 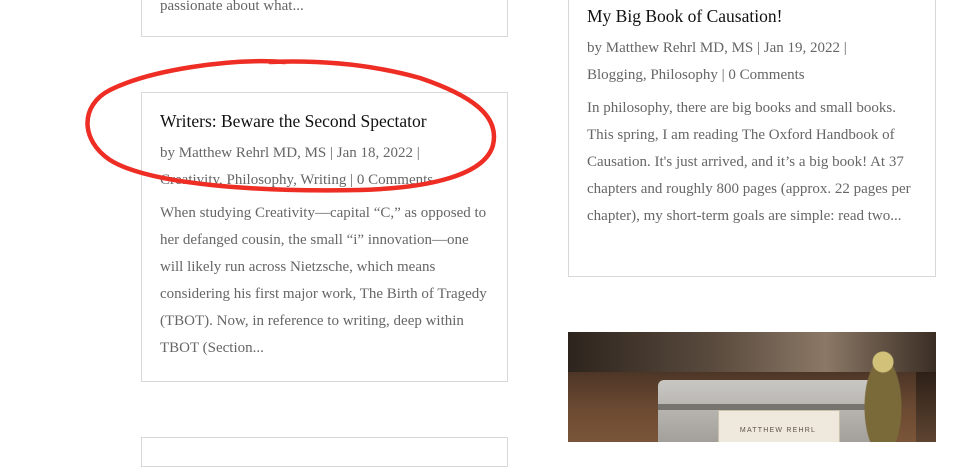 I want to click on category-link-creativity: Creativity, so click(x=189, y=180).